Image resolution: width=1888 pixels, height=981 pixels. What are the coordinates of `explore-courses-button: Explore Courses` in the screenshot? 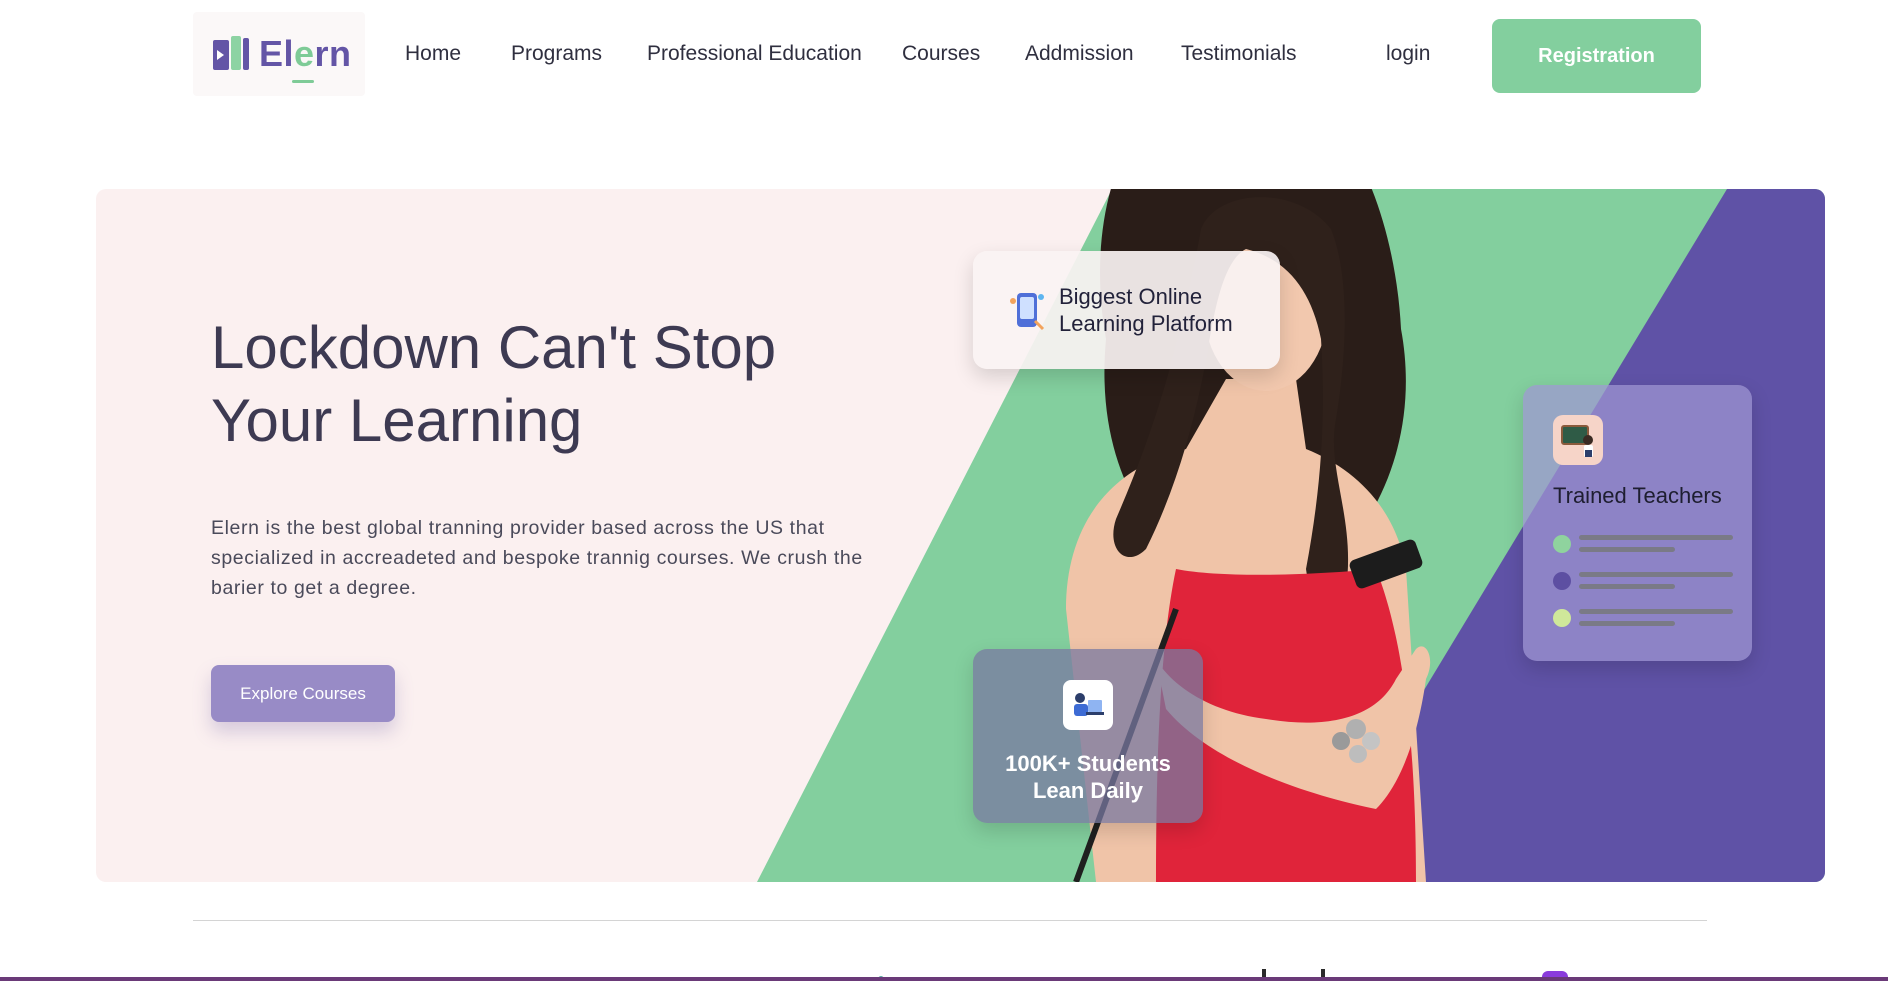 It's located at (303, 693).